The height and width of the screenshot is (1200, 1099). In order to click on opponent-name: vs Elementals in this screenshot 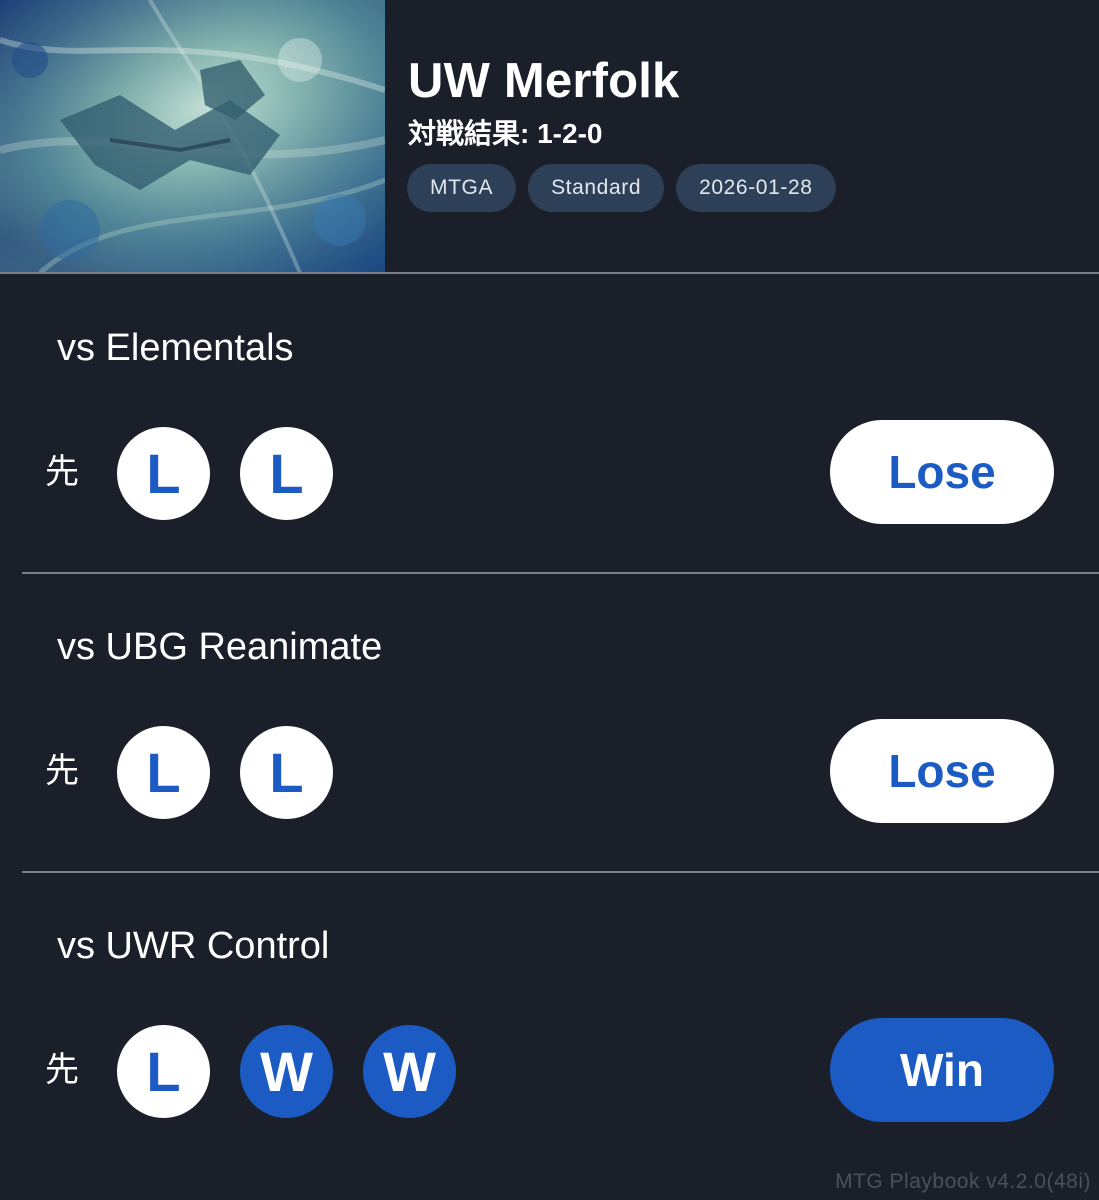, I will do `click(175, 348)`.